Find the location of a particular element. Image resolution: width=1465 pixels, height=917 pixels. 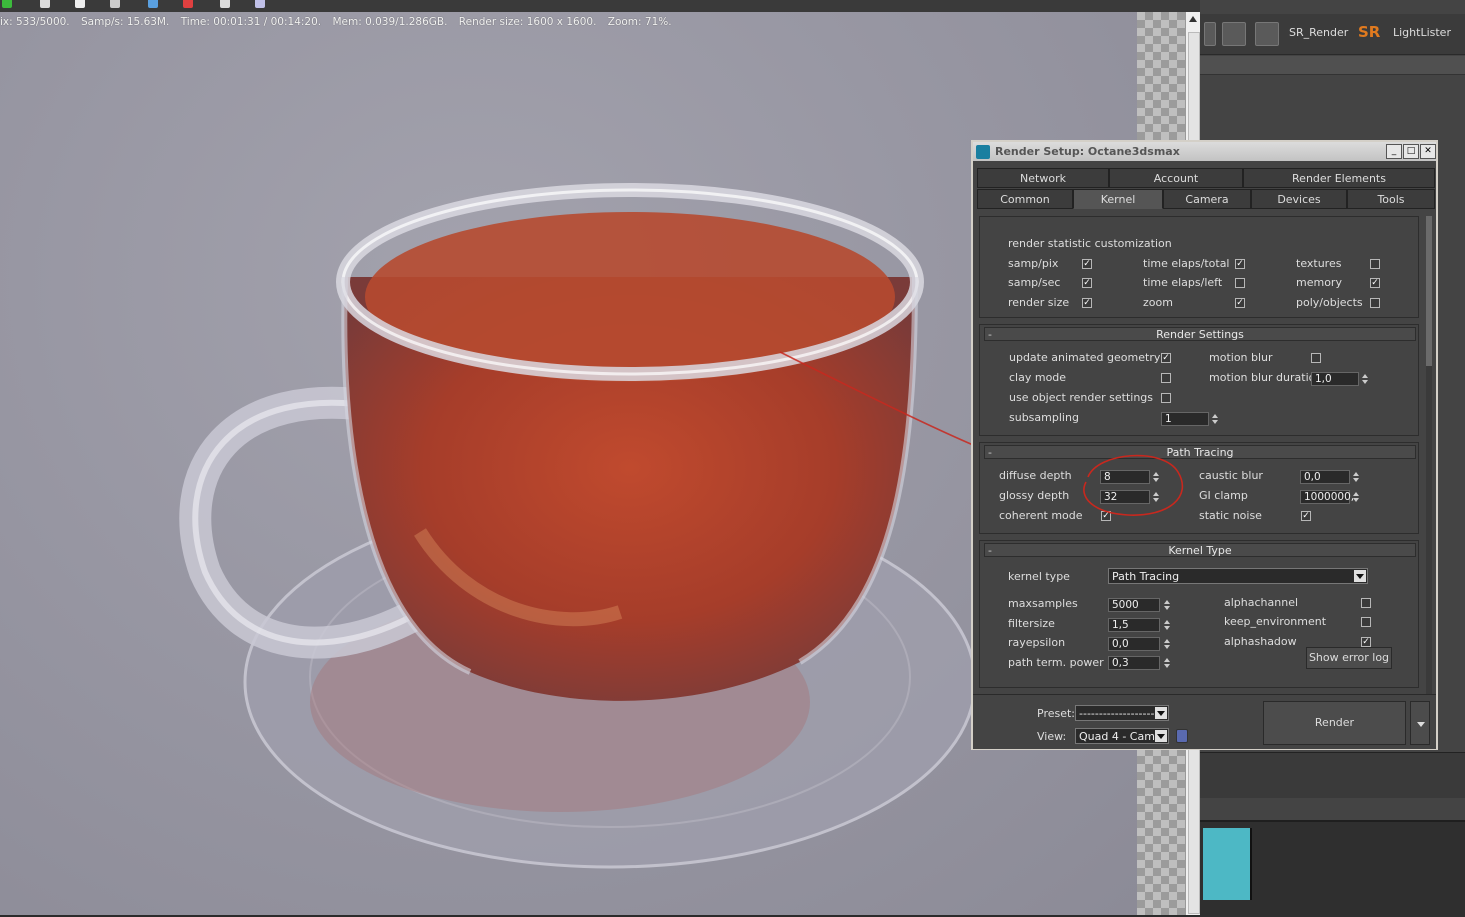

maxsamples-label: maxsamples is located at coordinates (1043, 603).